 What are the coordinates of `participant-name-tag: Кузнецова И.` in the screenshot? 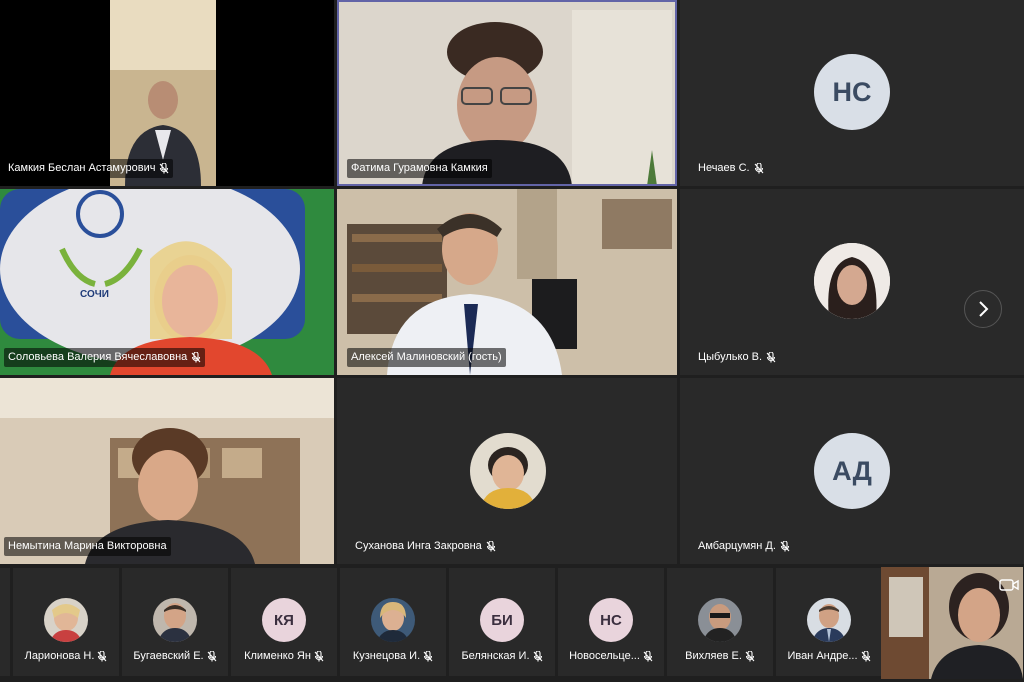 It's located at (393, 656).